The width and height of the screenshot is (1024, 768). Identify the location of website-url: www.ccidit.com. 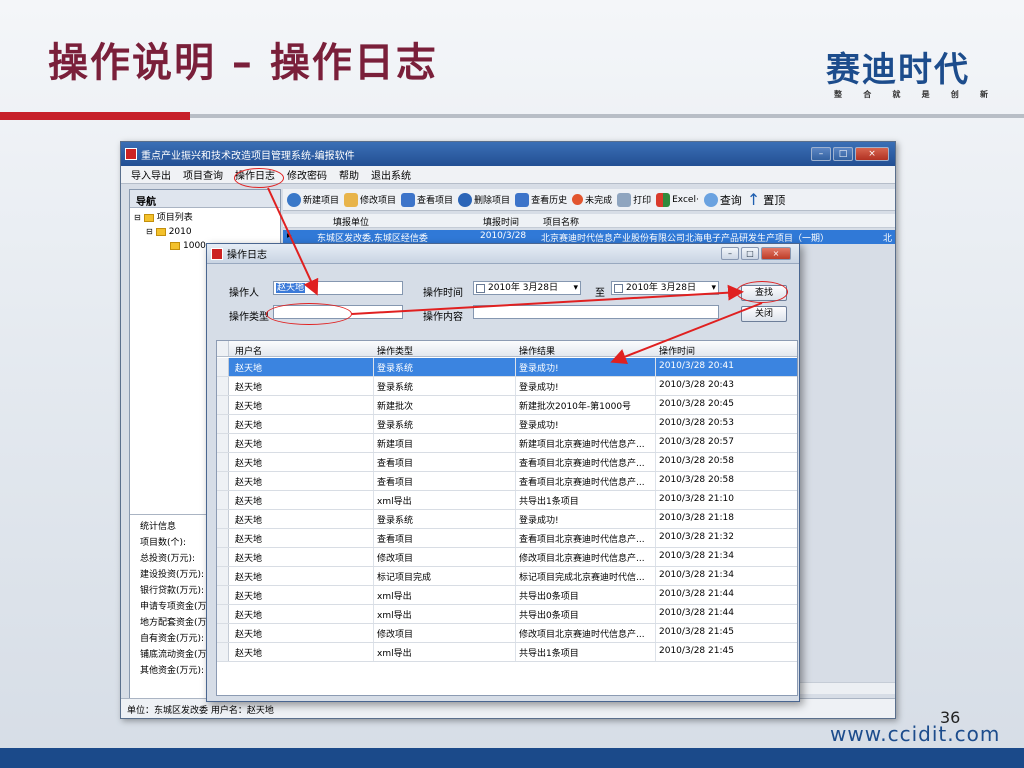
(915, 734).